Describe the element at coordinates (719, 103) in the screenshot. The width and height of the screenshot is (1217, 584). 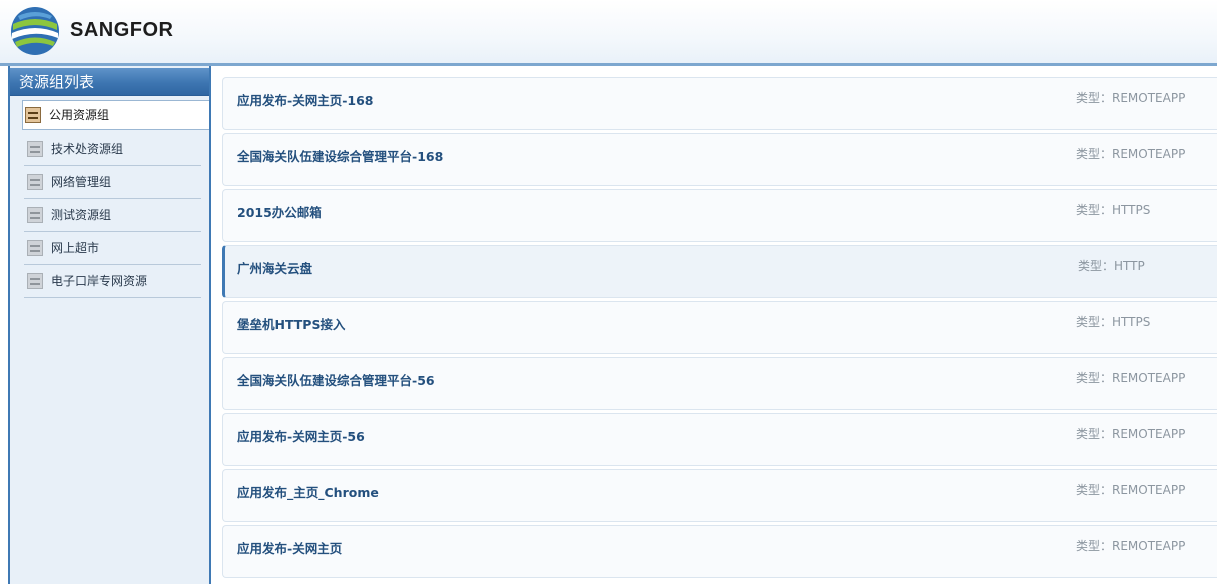
I see `resource-item: 应用发布-关网主页-168 类型：REMOTEAPP` at that location.